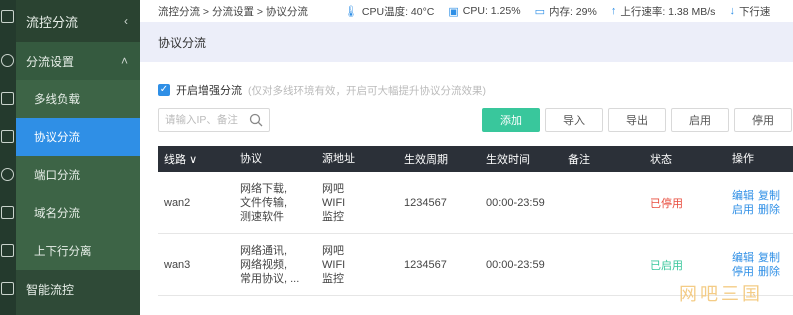  Describe the element at coordinates (350, 11) in the screenshot. I see `thermometer-icon: 🌡` at that location.